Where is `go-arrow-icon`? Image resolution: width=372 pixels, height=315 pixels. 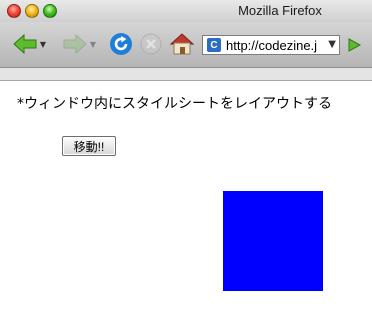 go-arrow-icon is located at coordinates (355, 45).